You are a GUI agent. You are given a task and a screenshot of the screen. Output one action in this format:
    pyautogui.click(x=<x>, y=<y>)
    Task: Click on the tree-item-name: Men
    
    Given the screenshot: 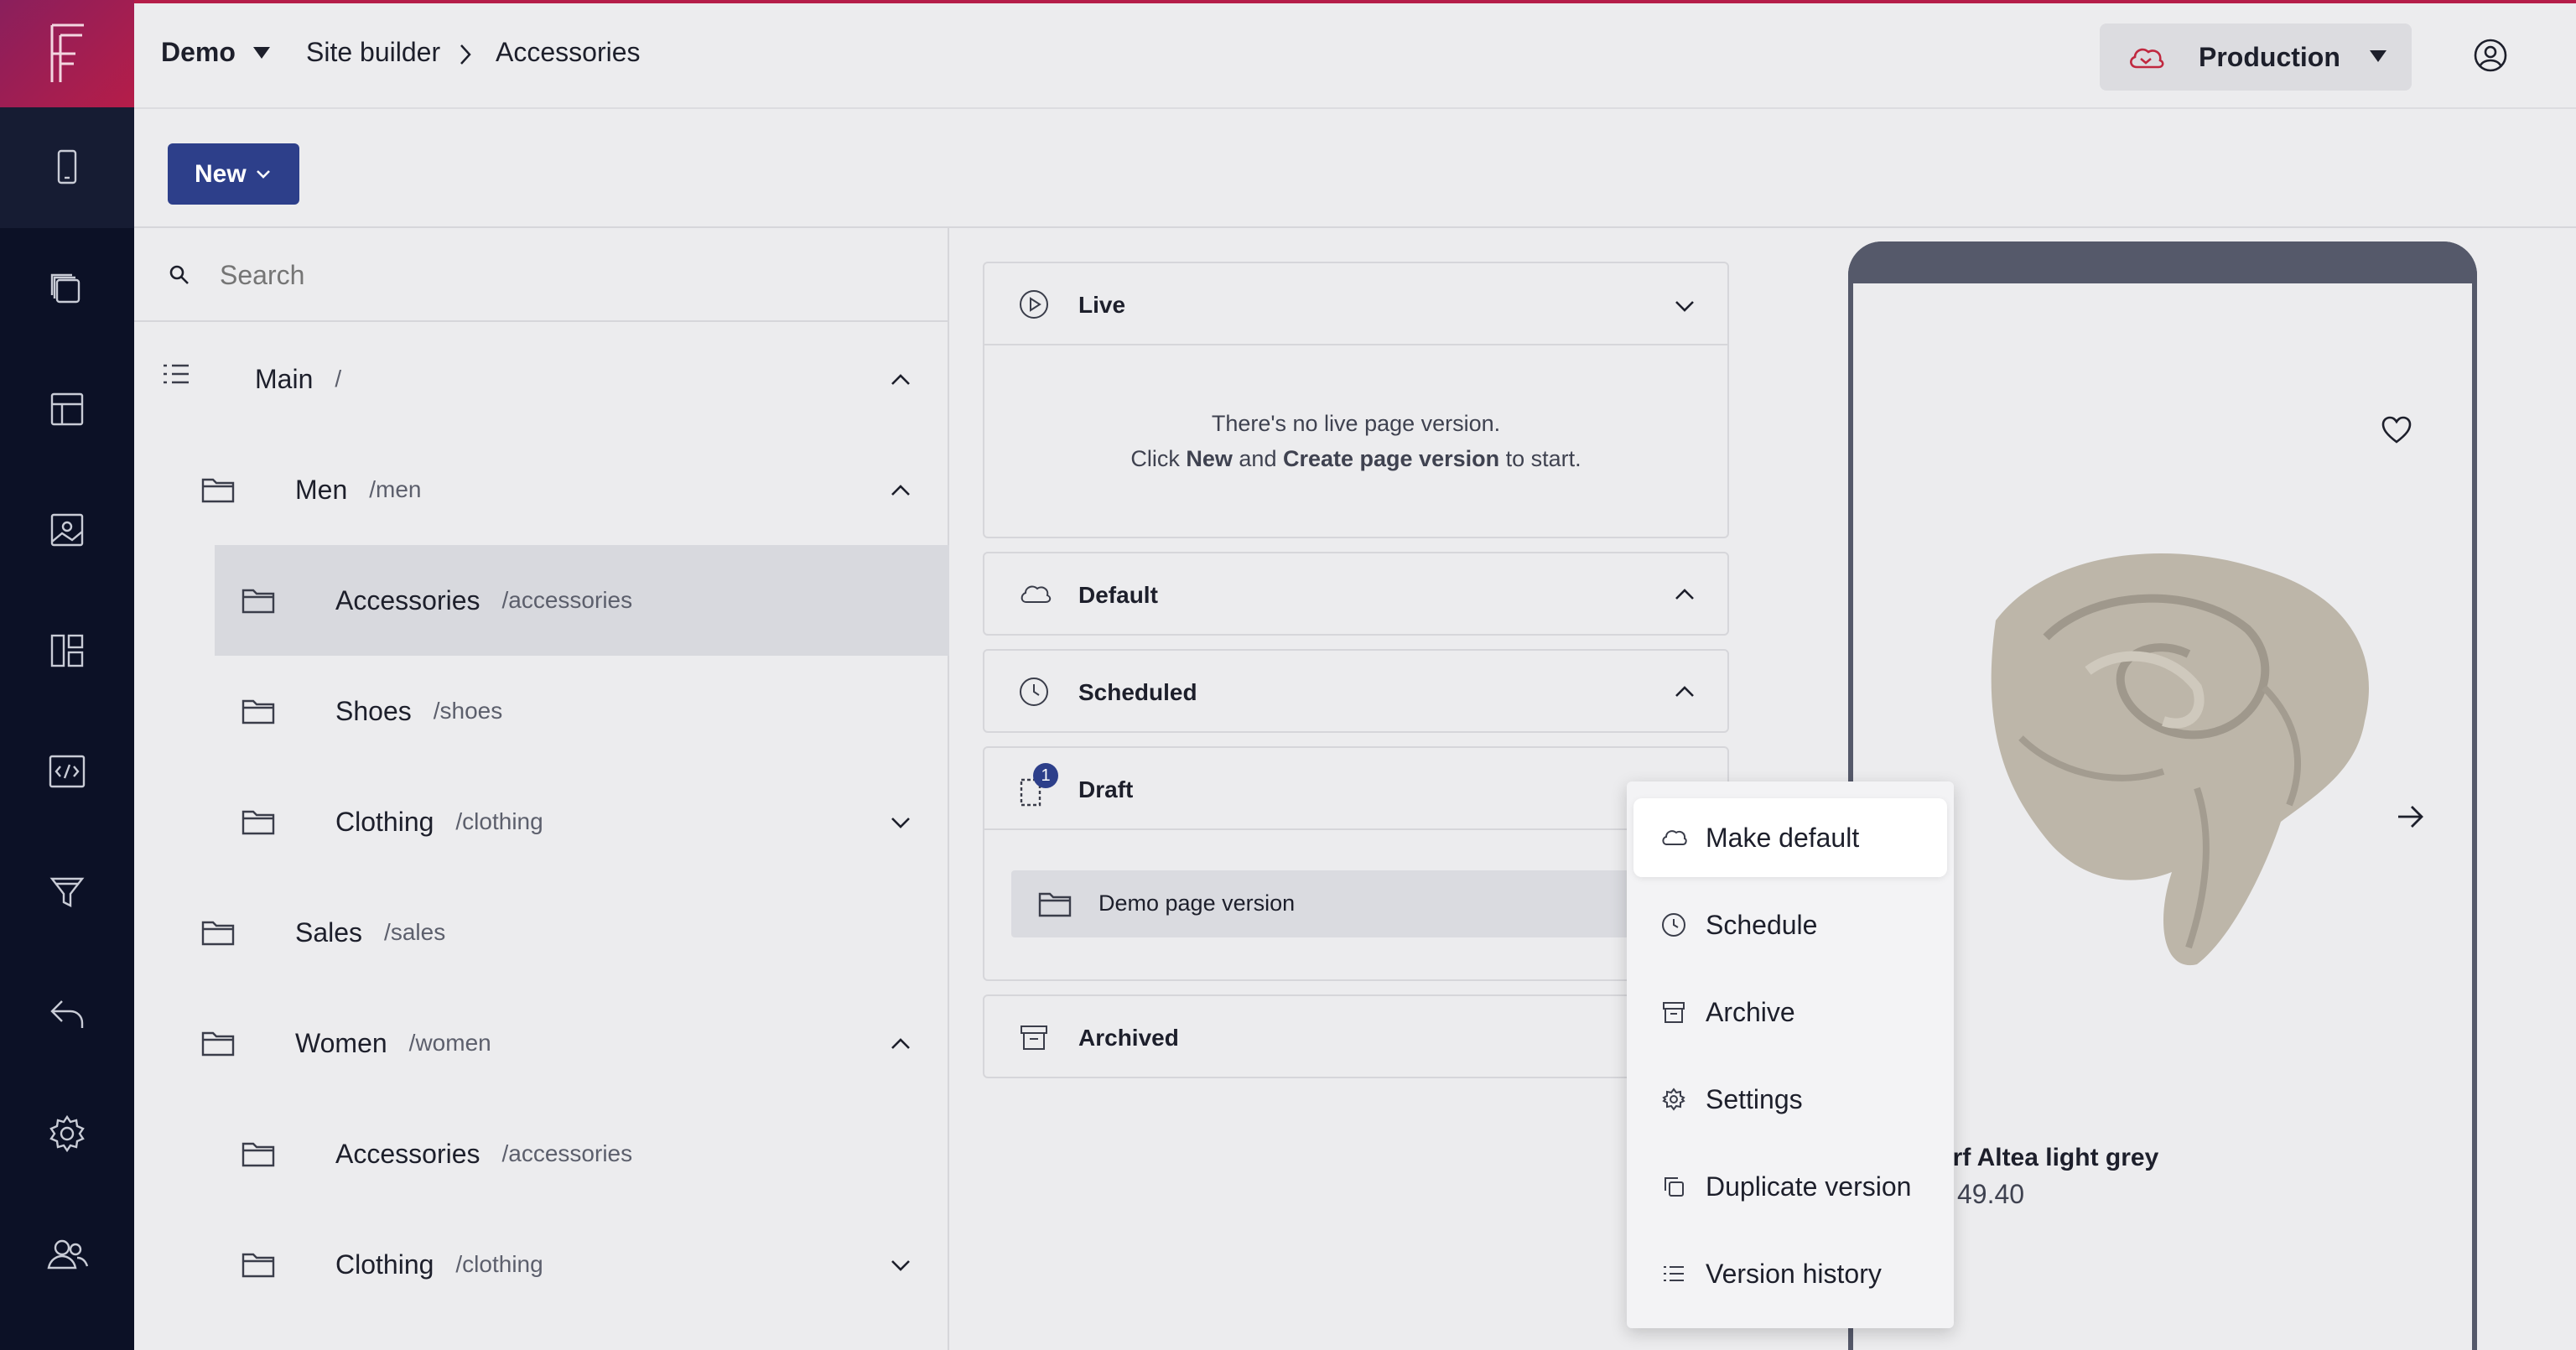 What is the action you would take?
    pyautogui.click(x=321, y=489)
    